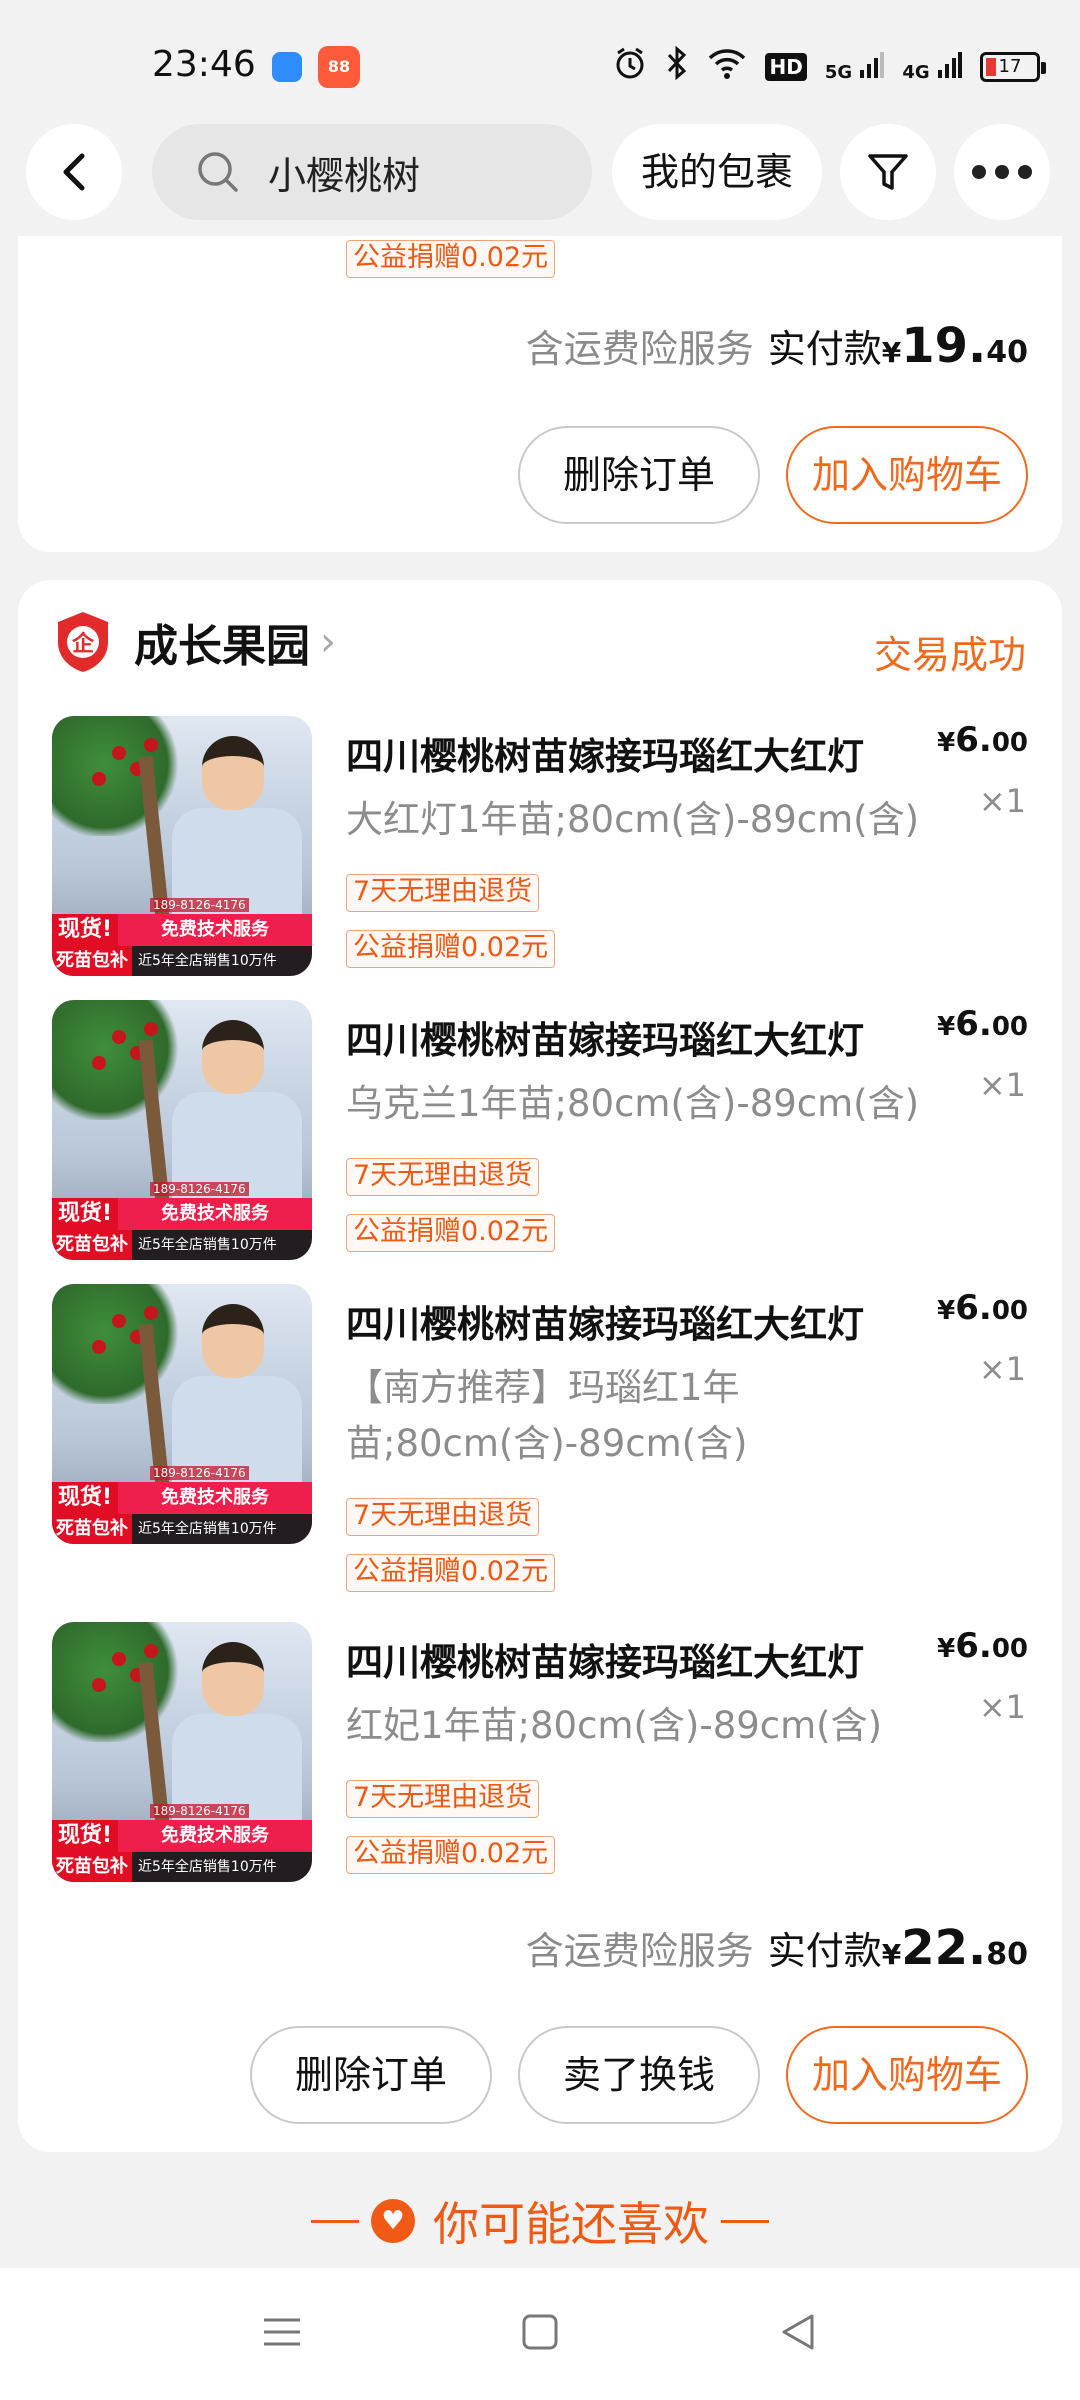 Image resolution: width=1080 pixels, height=2400 pixels. I want to click on order-card-1: 公益捐赠0.02元 含运费险服务 实付款 ¥ 19. 40 删除订单 加入购物车, so click(540, 394).